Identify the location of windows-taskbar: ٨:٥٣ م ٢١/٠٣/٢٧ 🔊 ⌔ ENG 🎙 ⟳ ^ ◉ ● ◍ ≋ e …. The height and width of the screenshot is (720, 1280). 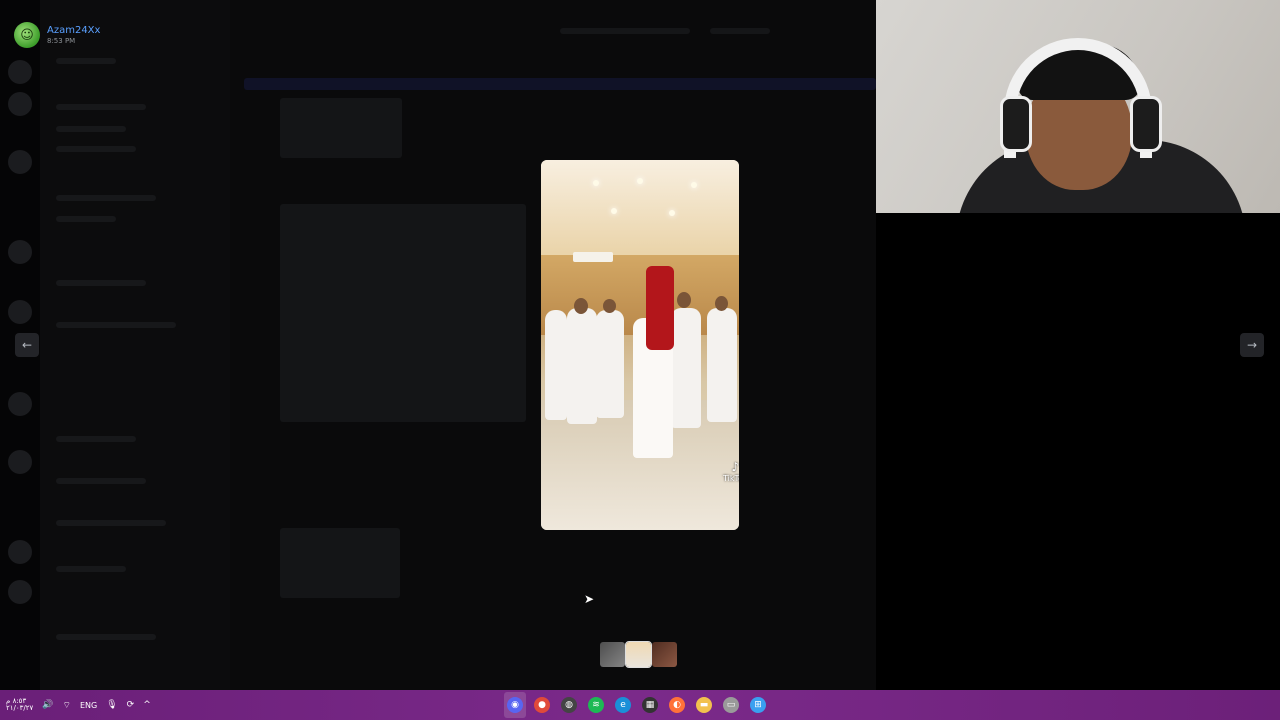
(640, 705).